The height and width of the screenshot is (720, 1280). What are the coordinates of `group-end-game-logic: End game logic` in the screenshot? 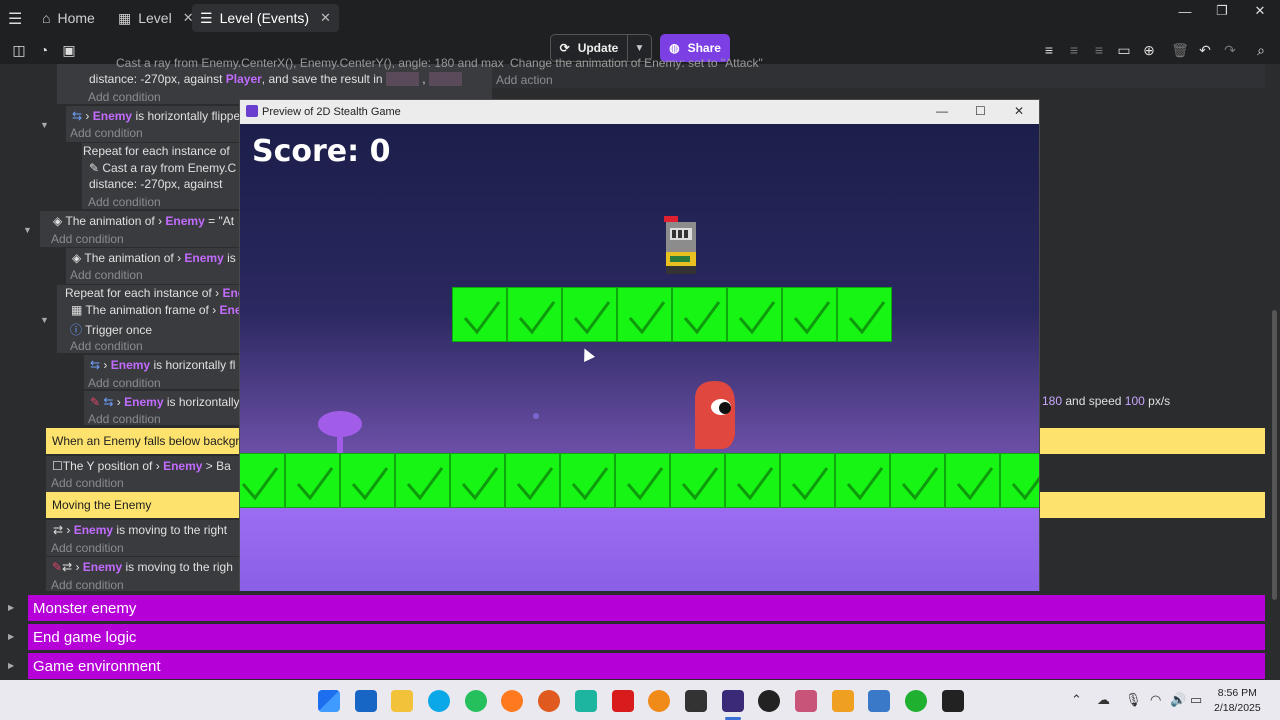 It's located at (646, 637).